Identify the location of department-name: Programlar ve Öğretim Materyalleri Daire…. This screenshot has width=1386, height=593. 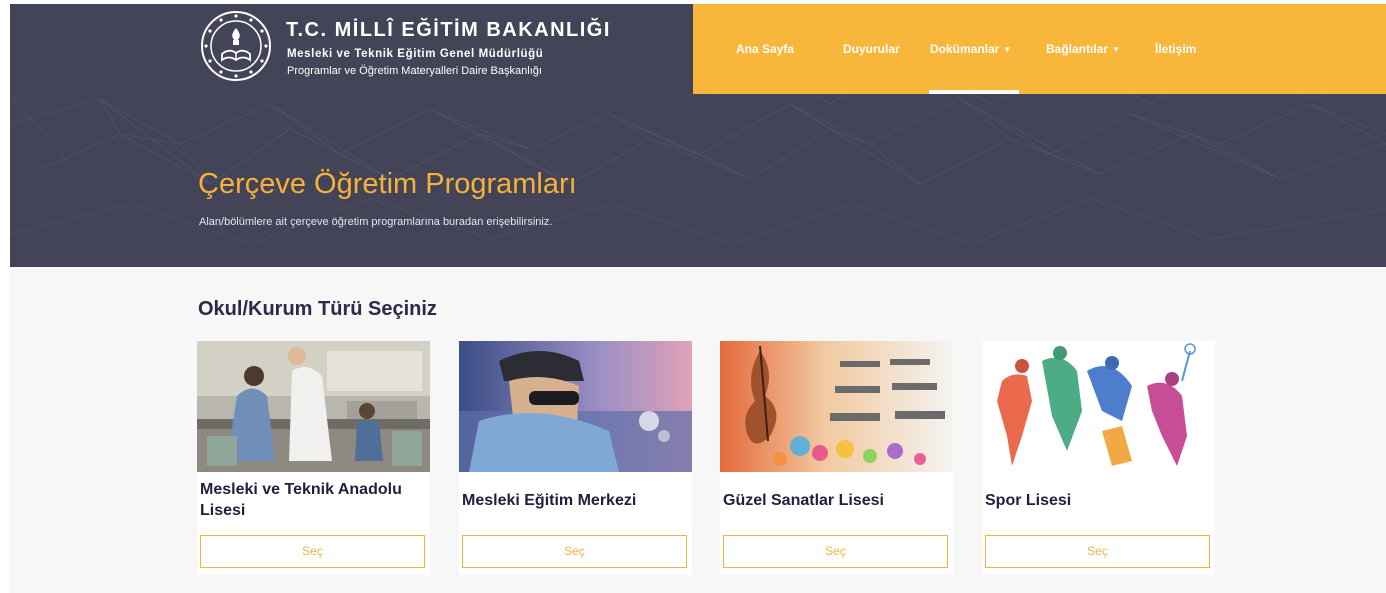
(414, 71).